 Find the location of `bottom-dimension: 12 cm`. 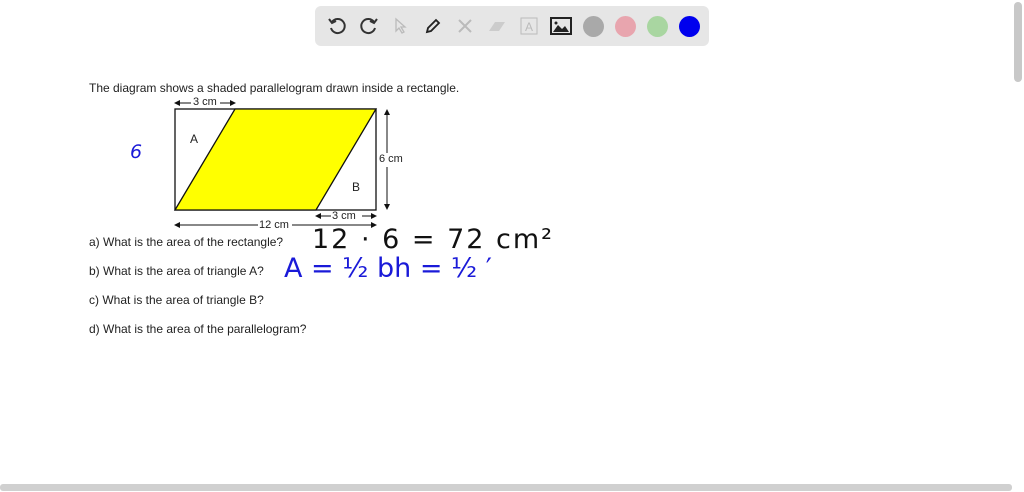

bottom-dimension: 12 cm is located at coordinates (274, 225).